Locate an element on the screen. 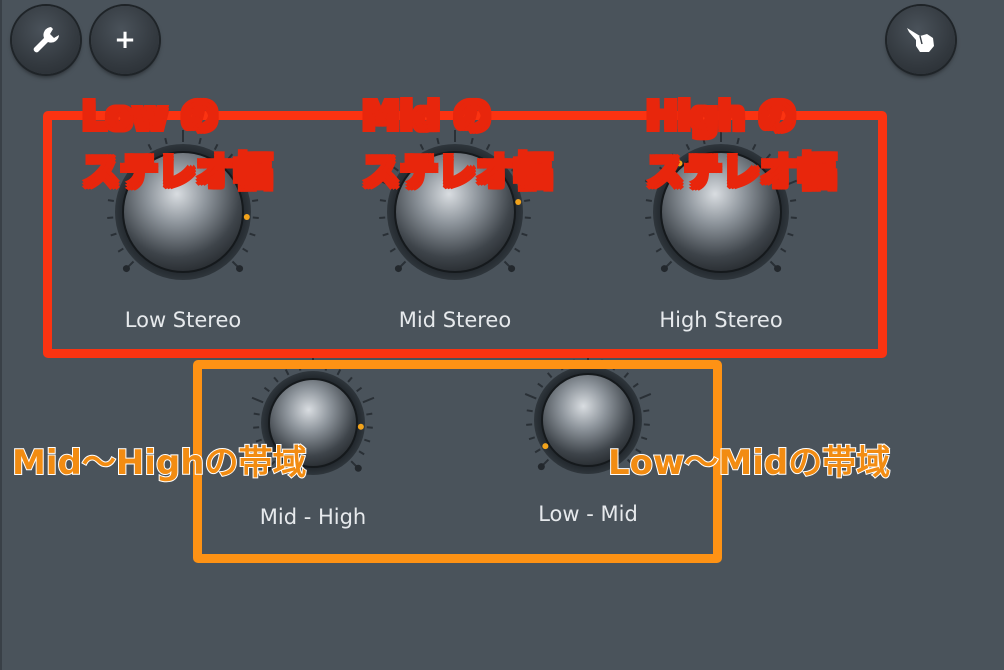 Image resolution: width=1004 pixels, height=670 pixels. annotation-low-mid-band: Low～Midの帯域 is located at coordinates (749, 463).